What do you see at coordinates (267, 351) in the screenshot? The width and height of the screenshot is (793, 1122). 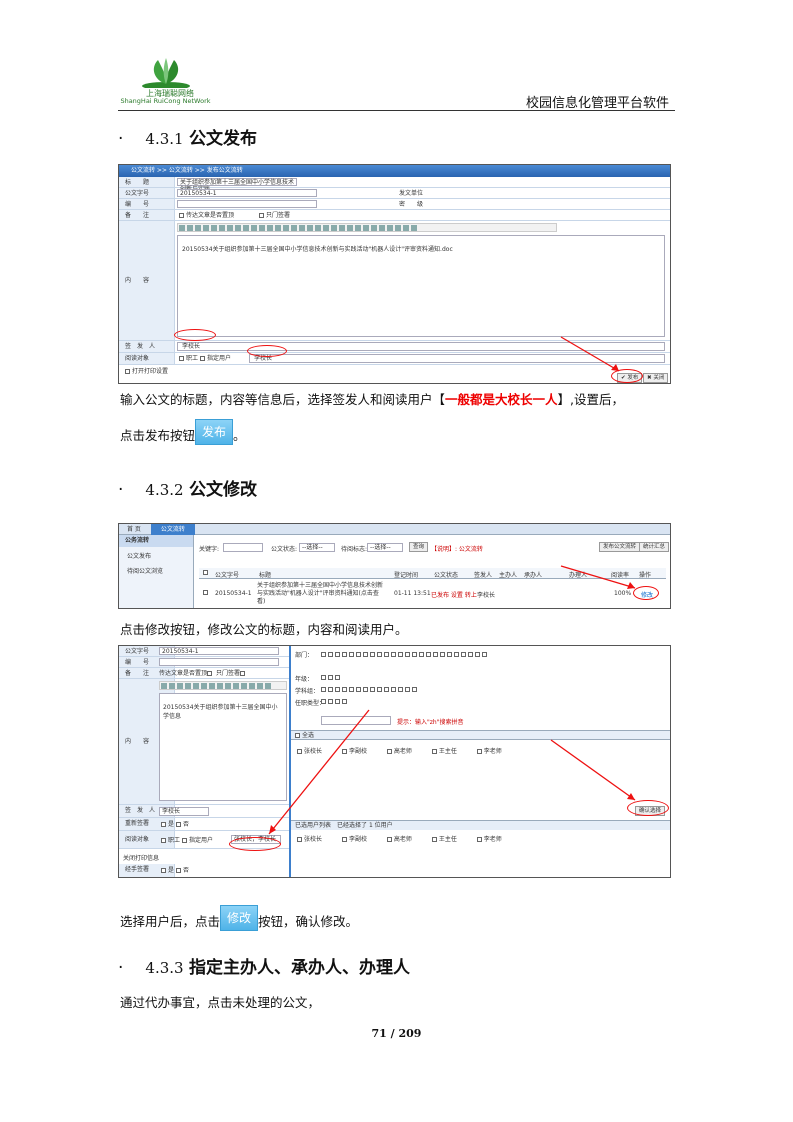 I see `highlight-reader` at bounding box center [267, 351].